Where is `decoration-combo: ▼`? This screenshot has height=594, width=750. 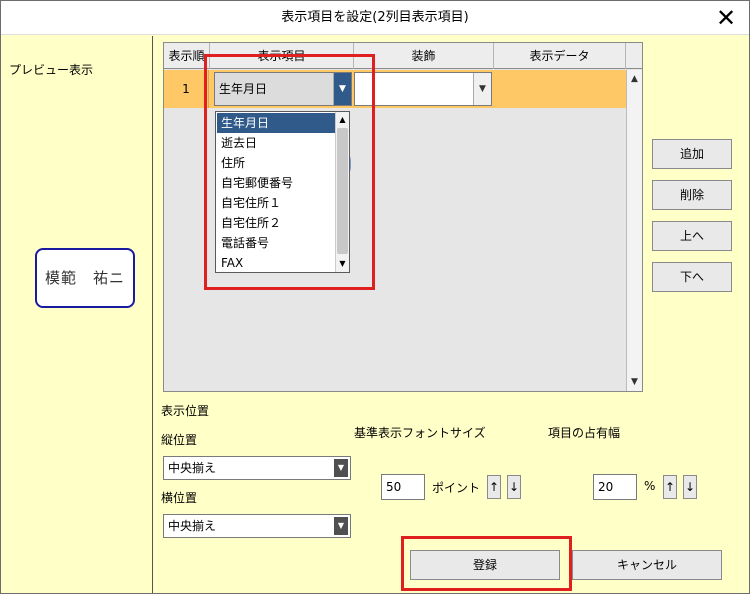 decoration-combo: ▼ is located at coordinates (423, 89).